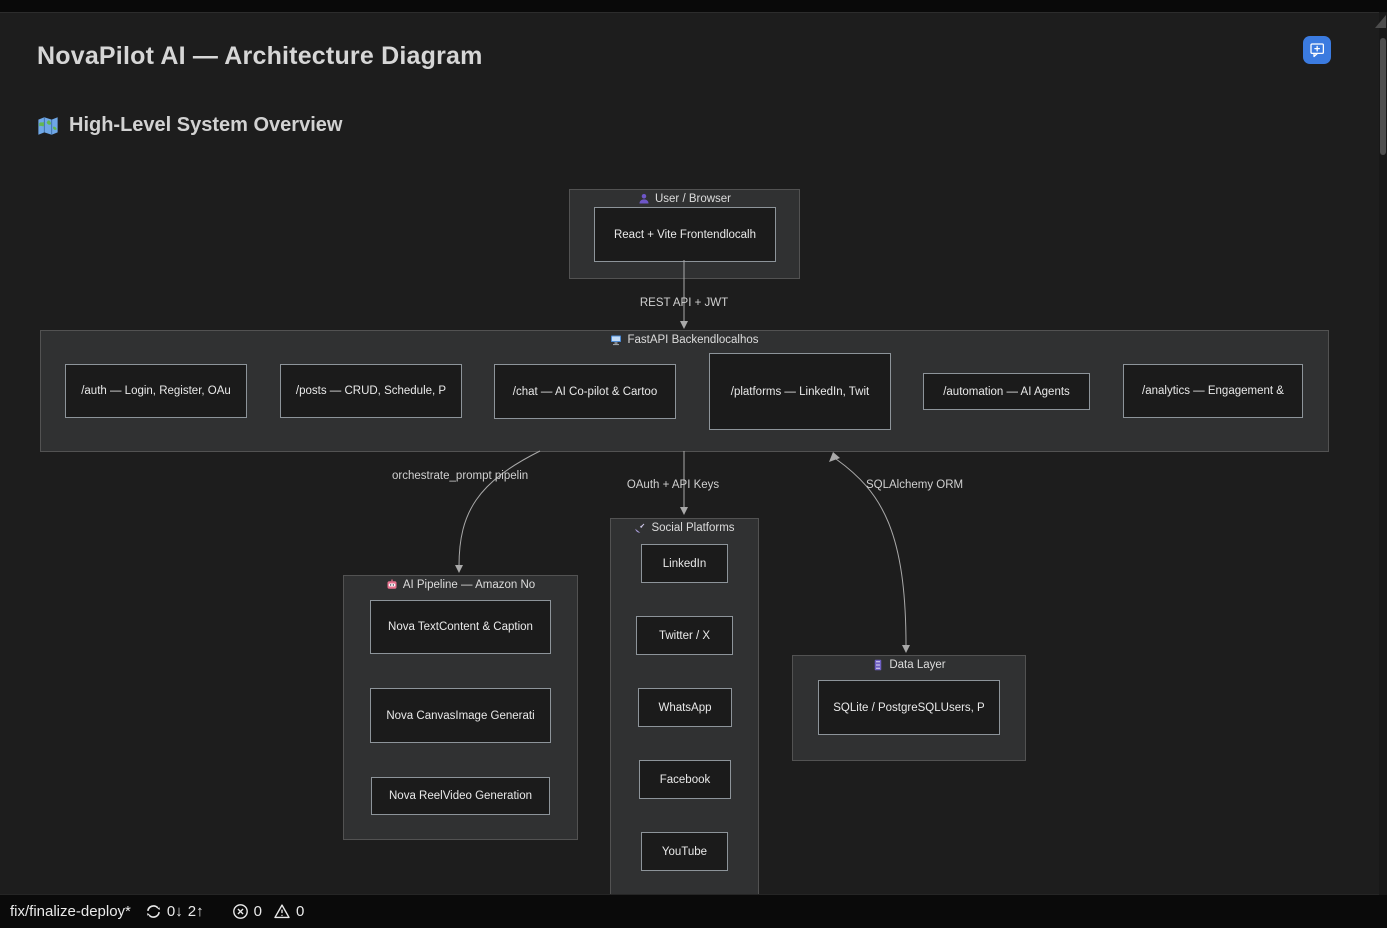  Describe the element at coordinates (585, 391) in the screenshot. I see `node-chat: /chat — AI Co-pilot & Cartoo` at that location.